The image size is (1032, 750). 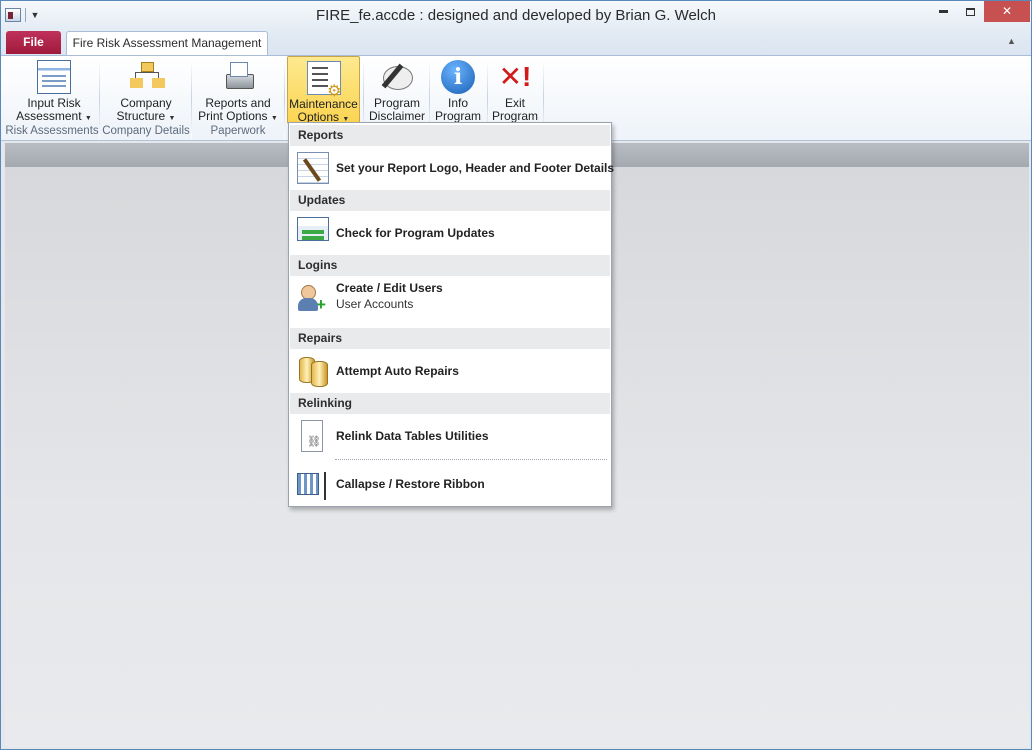 I want to click on menu-item-relink-tables: Relink Data Tables Utilities, so click(x=450, y=436).